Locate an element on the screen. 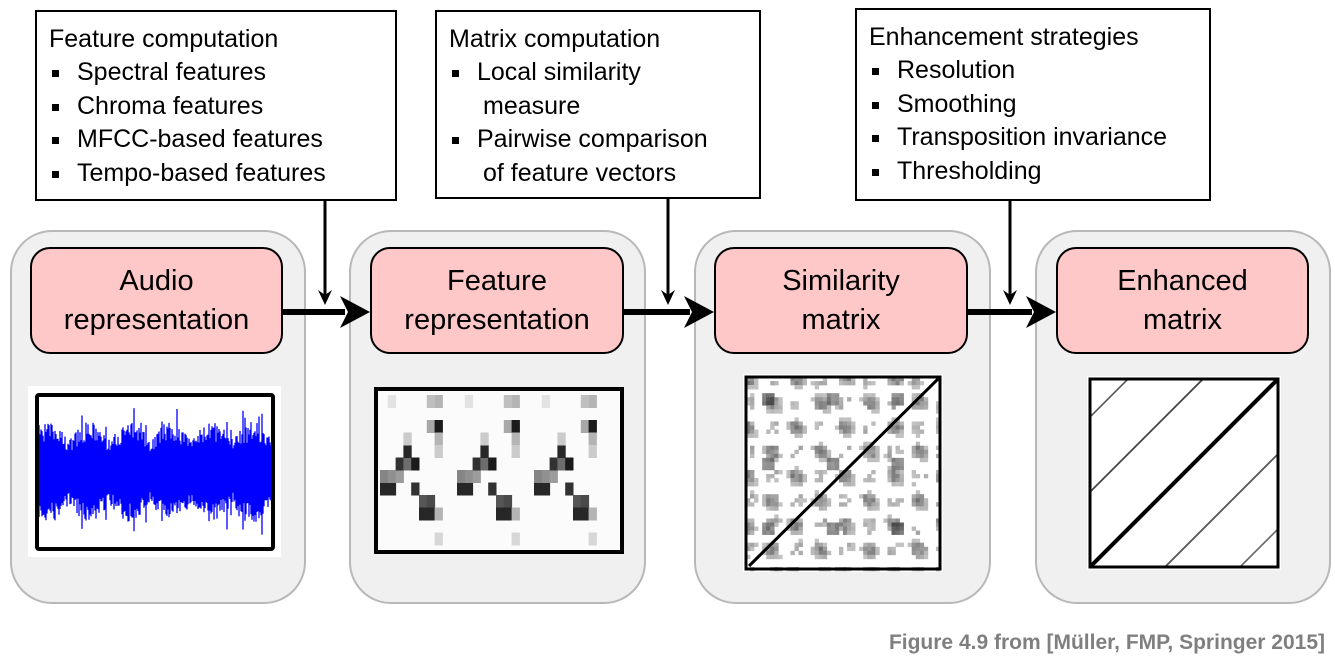 This screenshot has height=659, width=1335. arrow-similarity-to-enhanced is located at coordinates (1012, 312).